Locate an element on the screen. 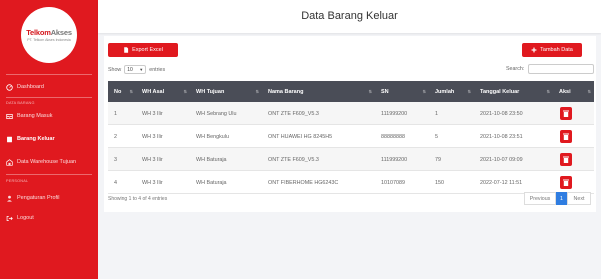  export-excel-button: Export Excel is located at coordinates (143, 50).